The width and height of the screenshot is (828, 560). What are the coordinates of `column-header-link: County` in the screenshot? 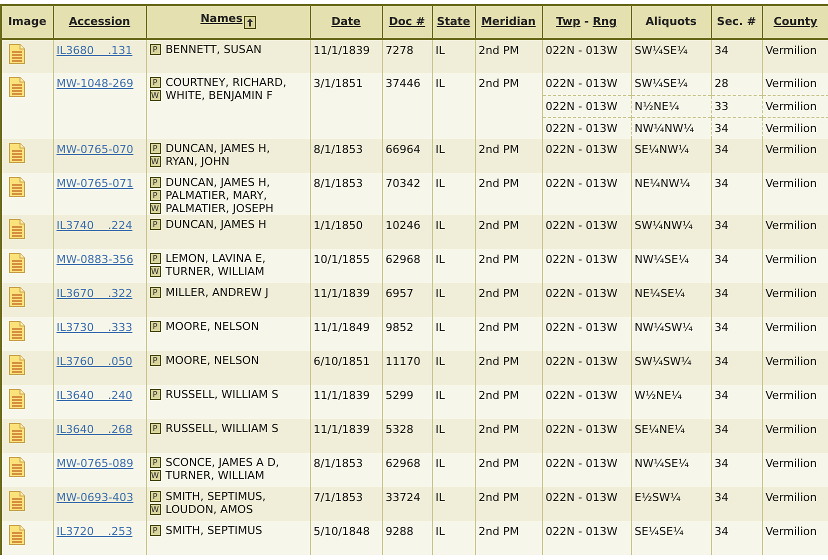 It's located at (796, 21).